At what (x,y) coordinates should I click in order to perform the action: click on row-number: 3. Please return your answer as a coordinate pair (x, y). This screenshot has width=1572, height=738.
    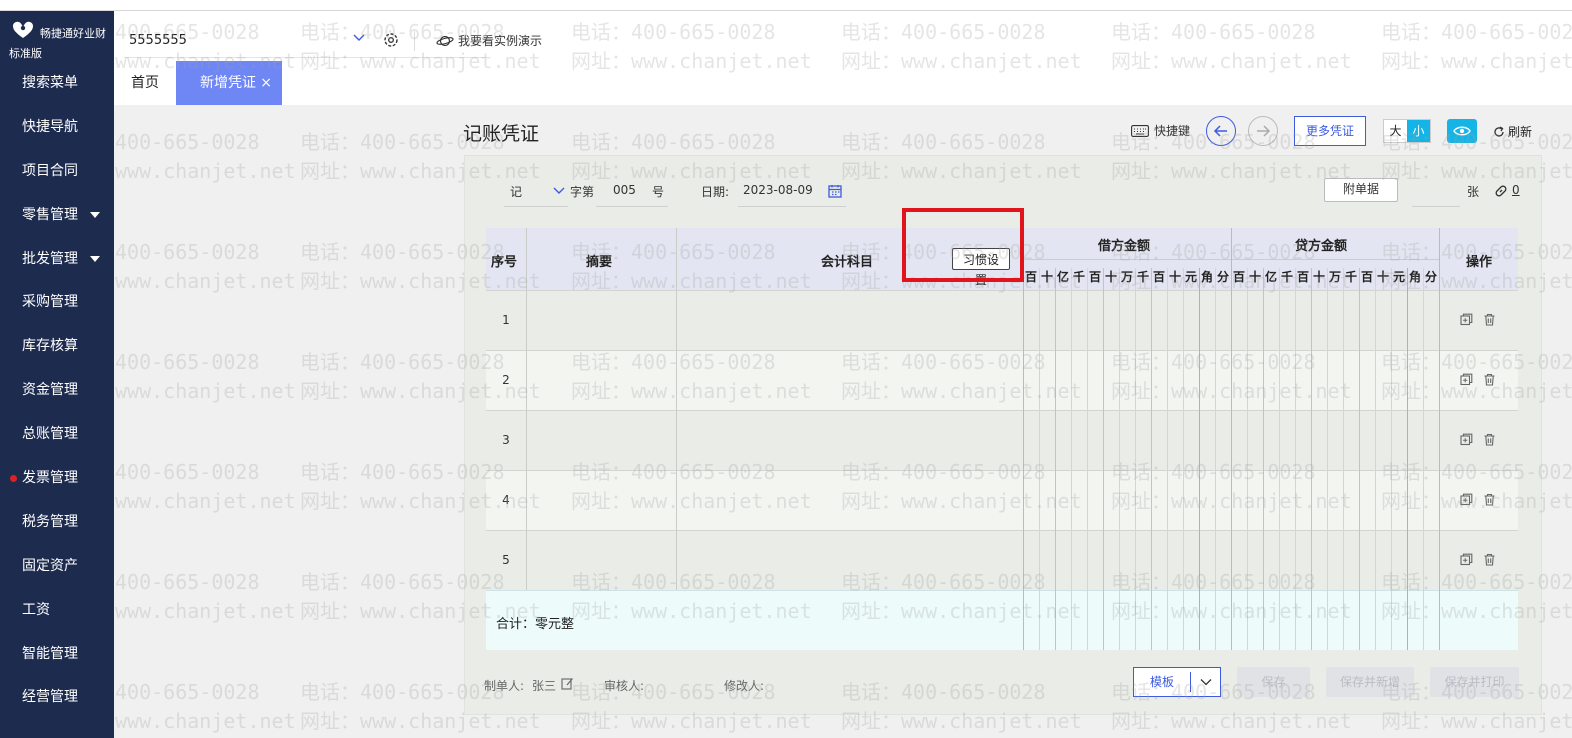
    Looking at the image, I should click on (506, 440).